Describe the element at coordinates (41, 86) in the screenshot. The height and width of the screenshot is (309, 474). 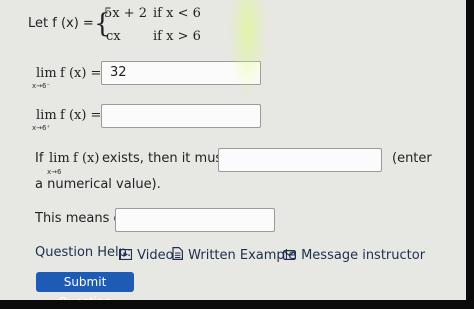
I see `q1-limit-subscript: x→6⁻` at that location.